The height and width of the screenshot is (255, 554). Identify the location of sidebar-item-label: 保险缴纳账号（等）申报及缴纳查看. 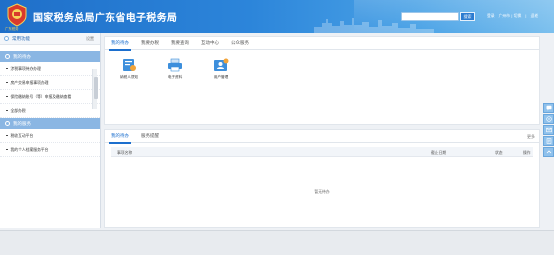
(41, 96).